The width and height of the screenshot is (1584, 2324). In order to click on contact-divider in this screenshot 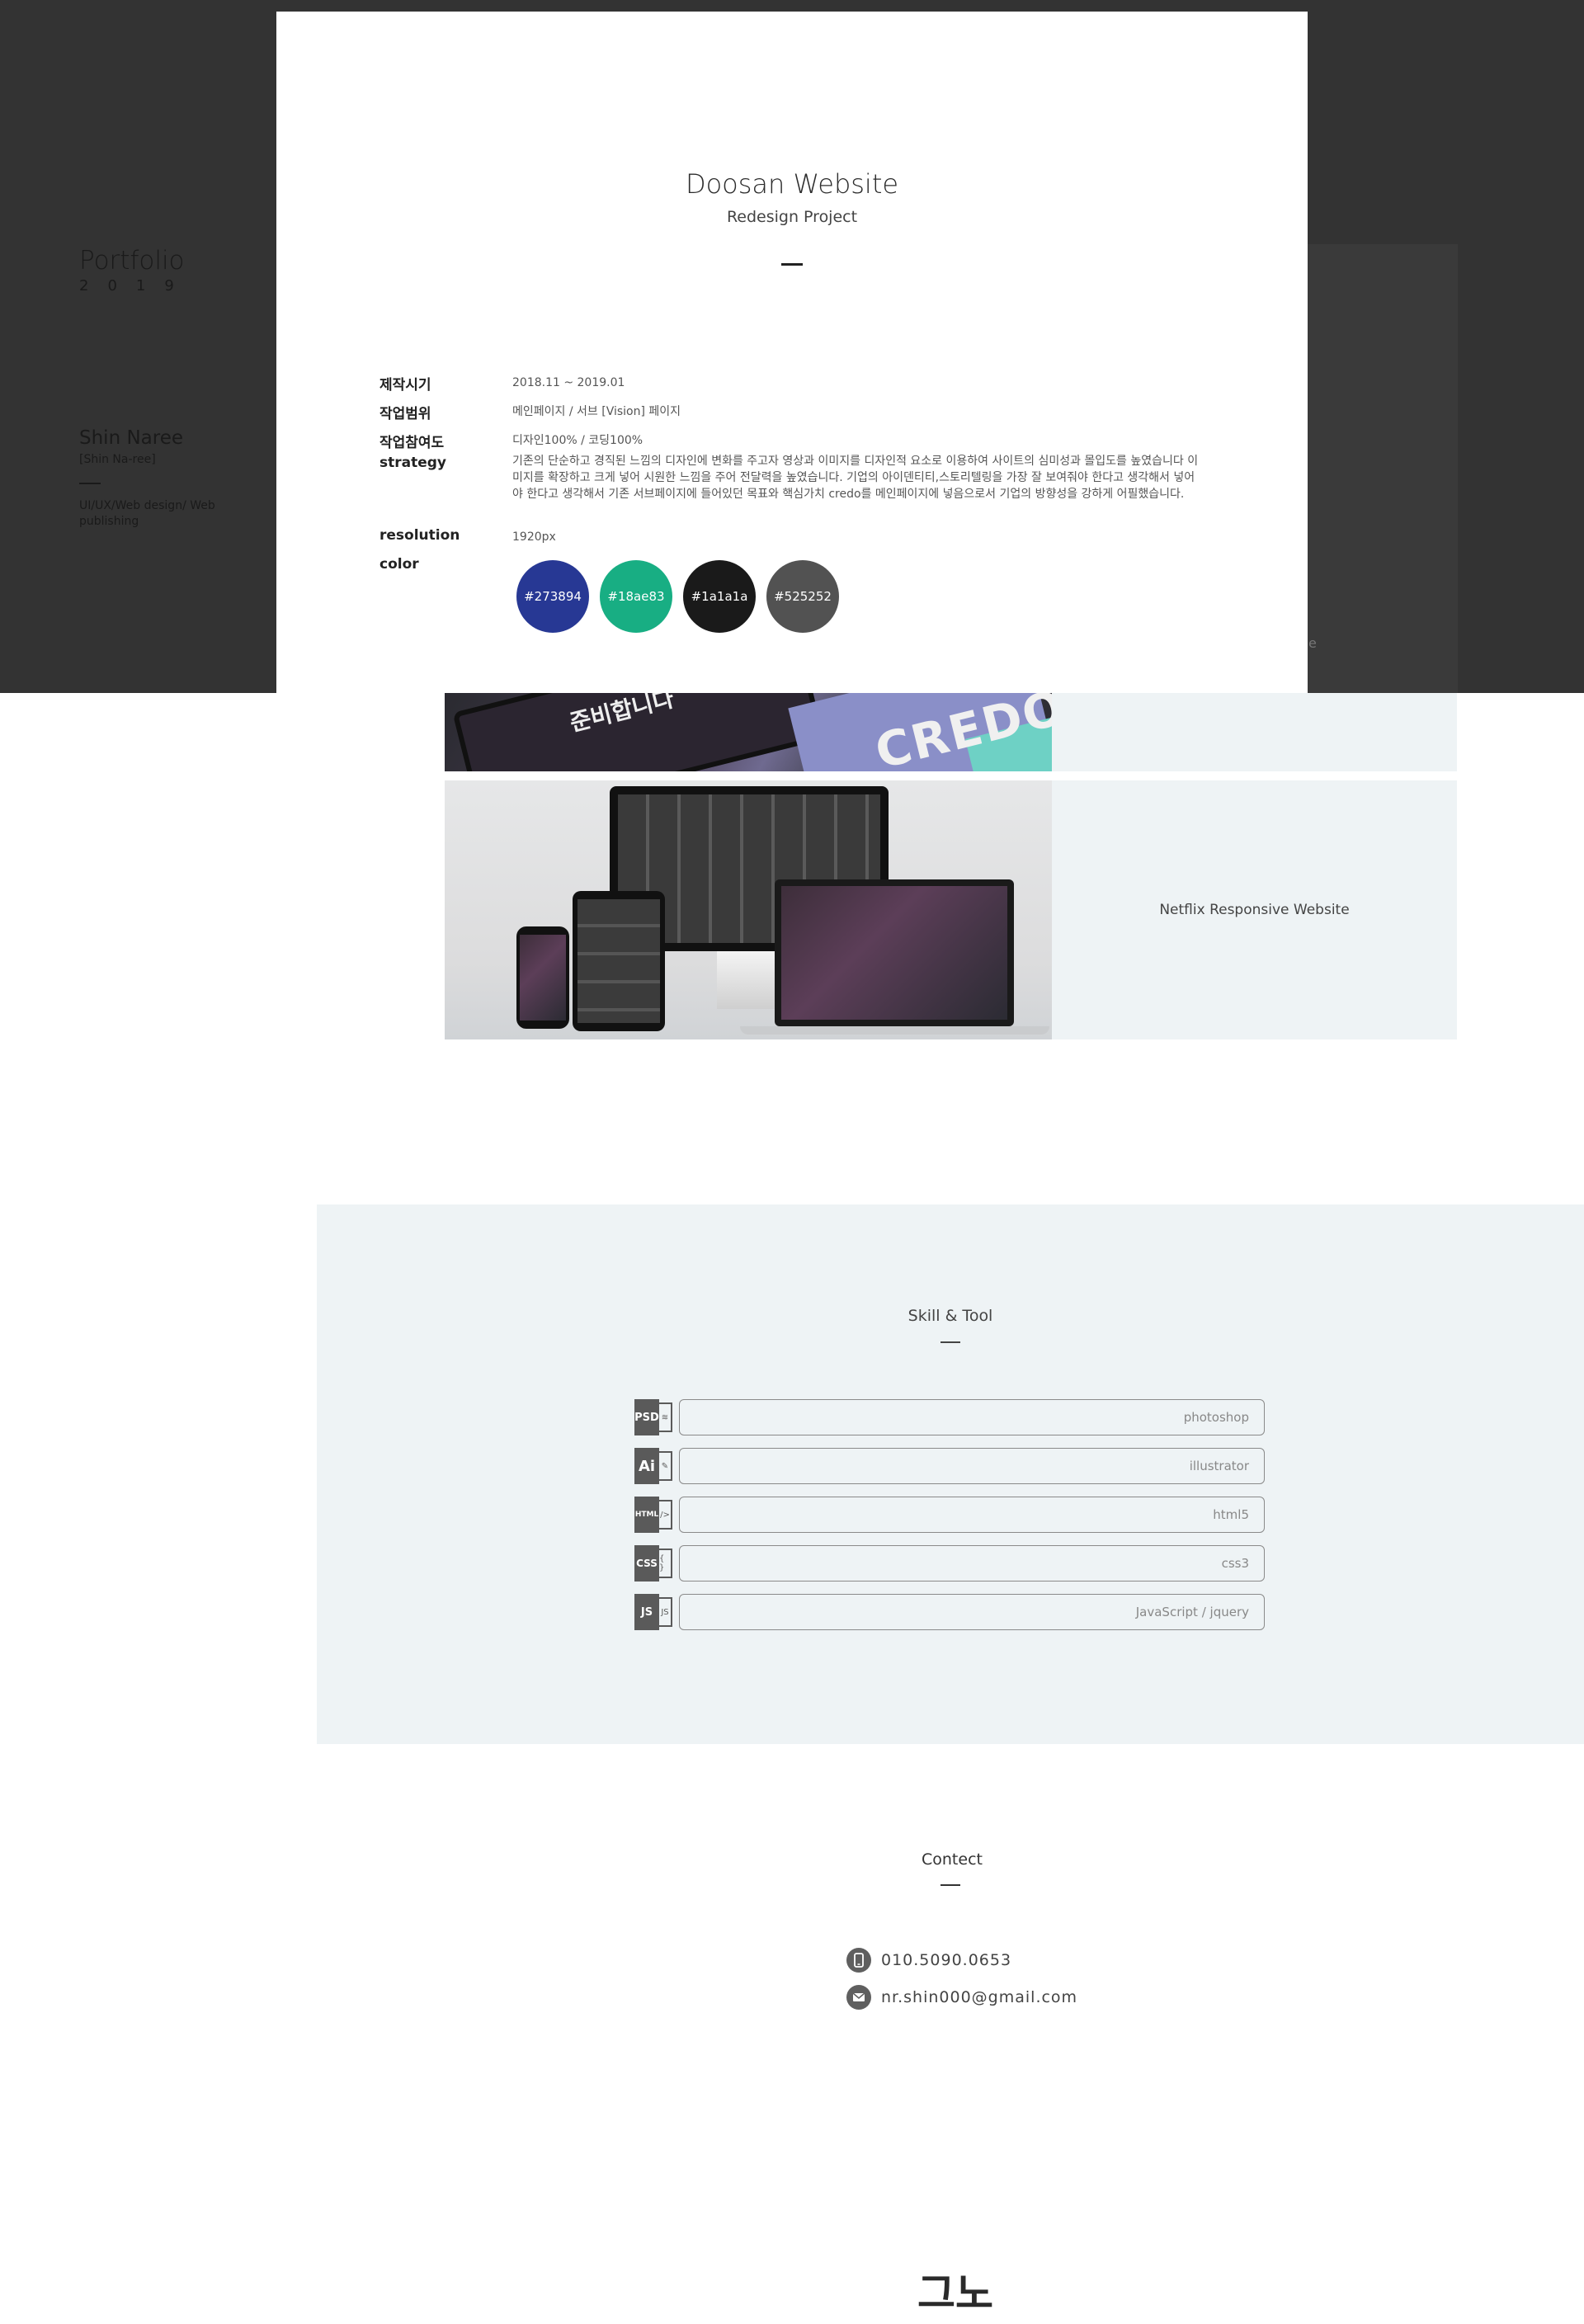, I will do `click(950, 1885)`.